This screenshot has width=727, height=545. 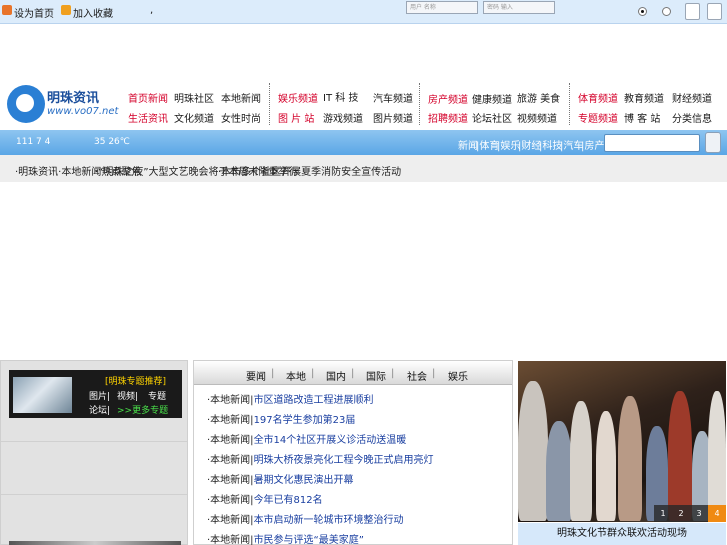 I want to click on news-row: ·本地新闻|全市14个社区开展义诊活动送温暖, so click(x=306, y=438).